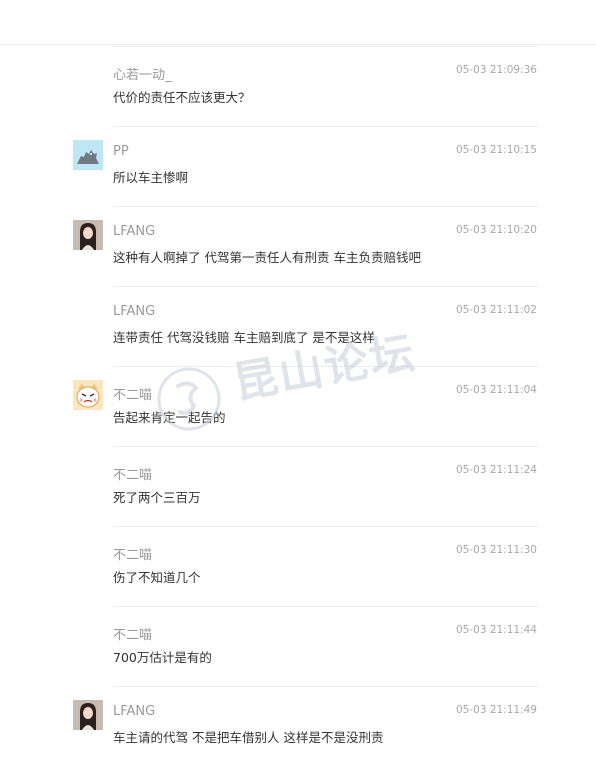  I want to click on comment-time: 05-03 21:11:24, so click(496, 470).